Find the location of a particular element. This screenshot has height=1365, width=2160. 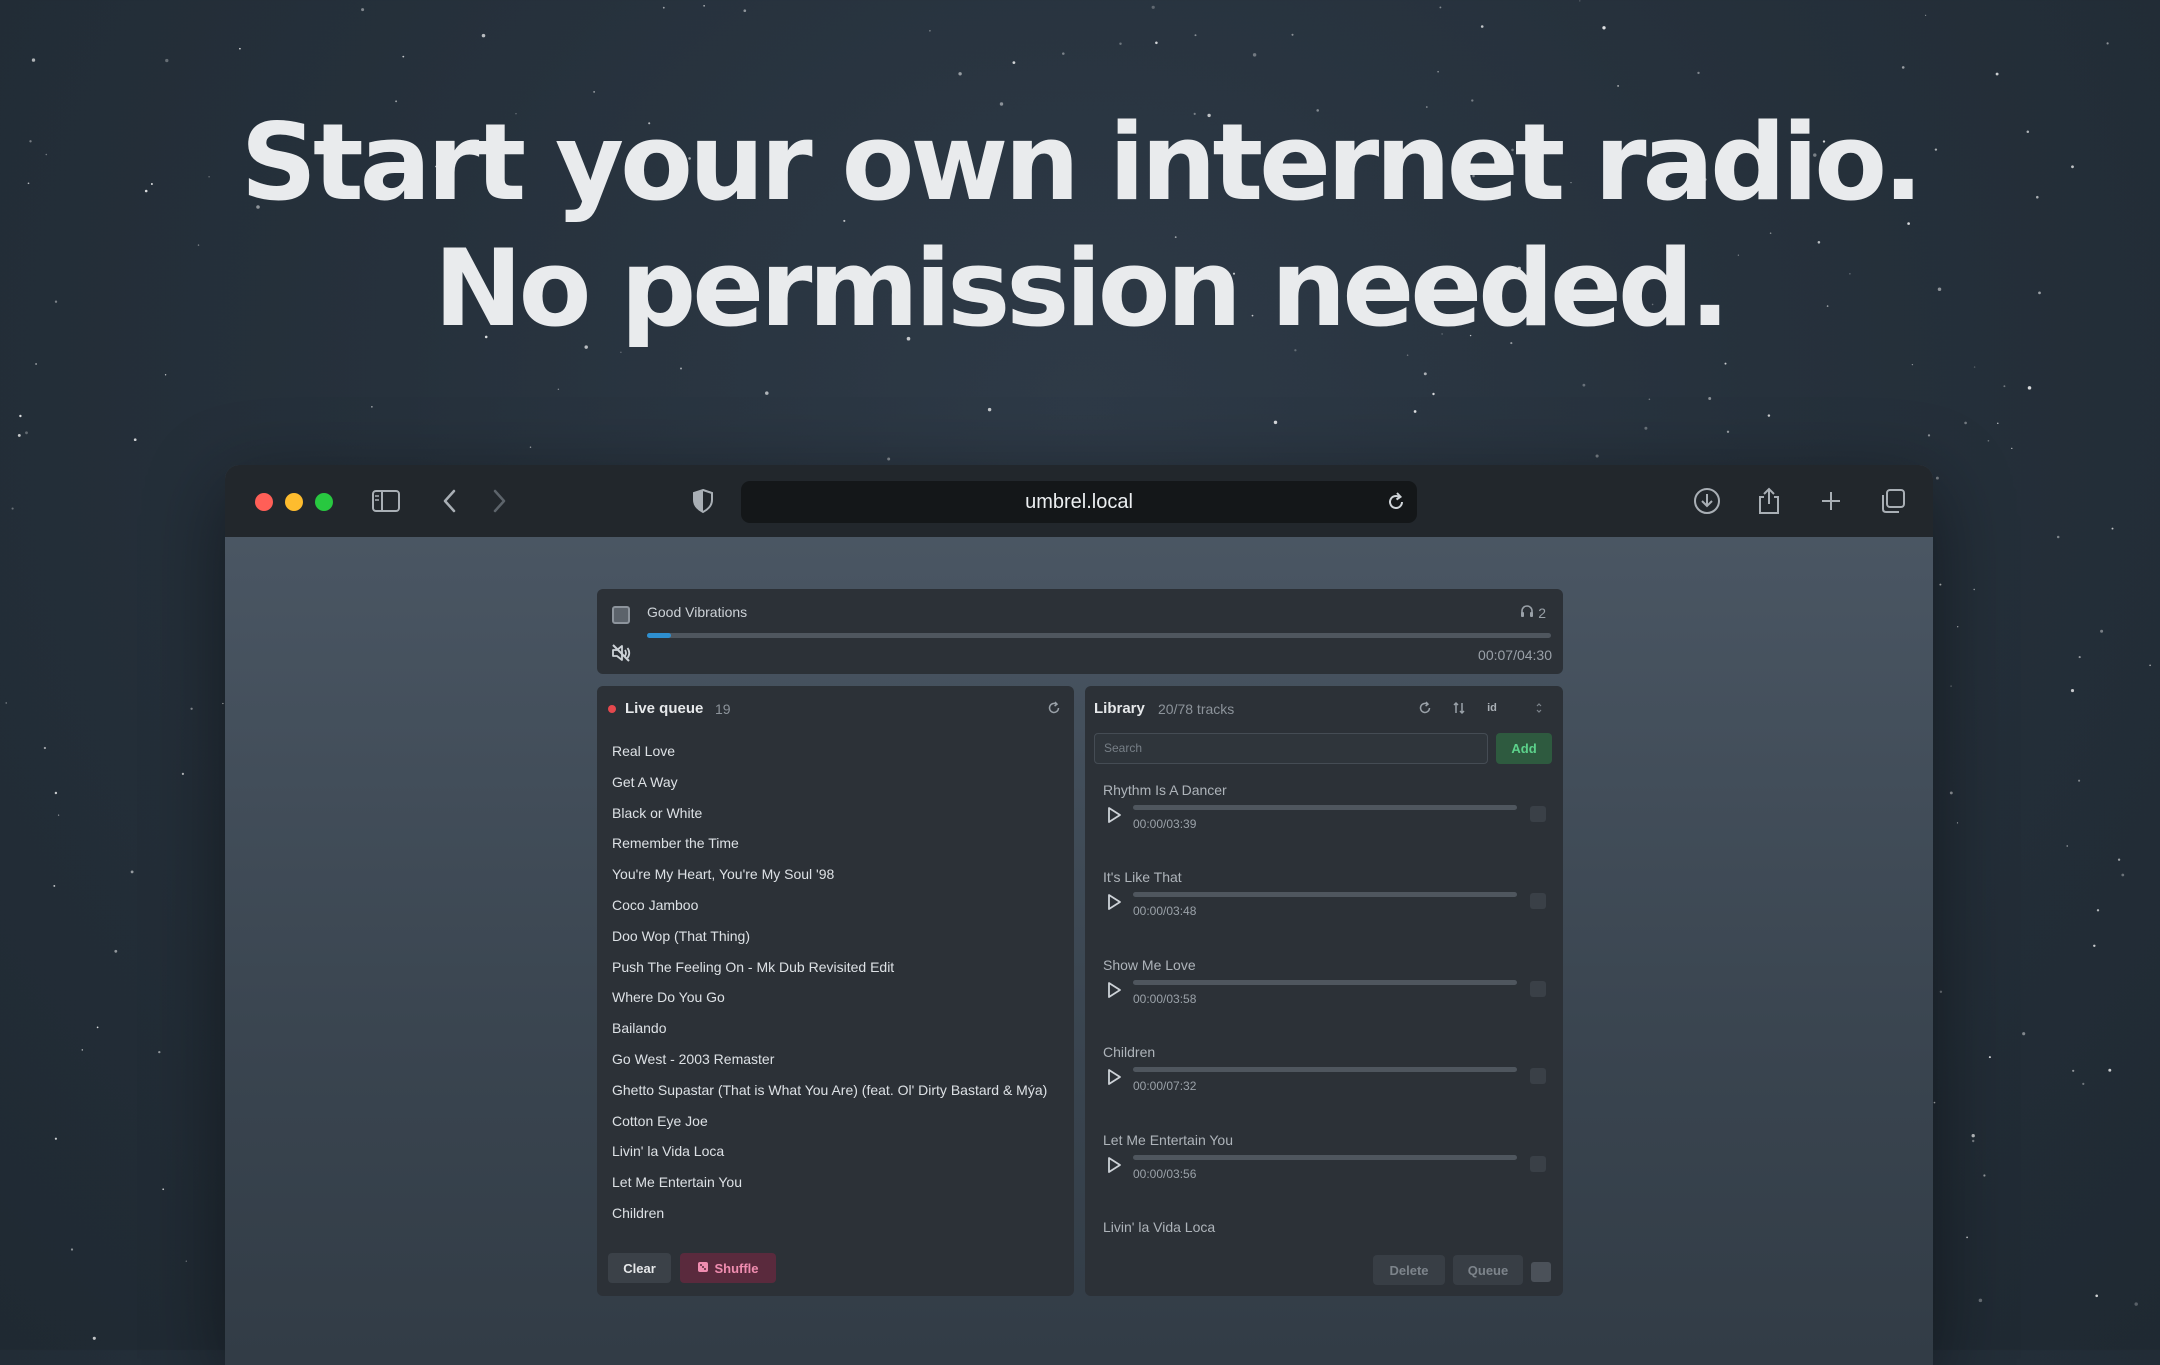

headline-line-1: Start your own internet radio. is located at coordinates (1082, 162).